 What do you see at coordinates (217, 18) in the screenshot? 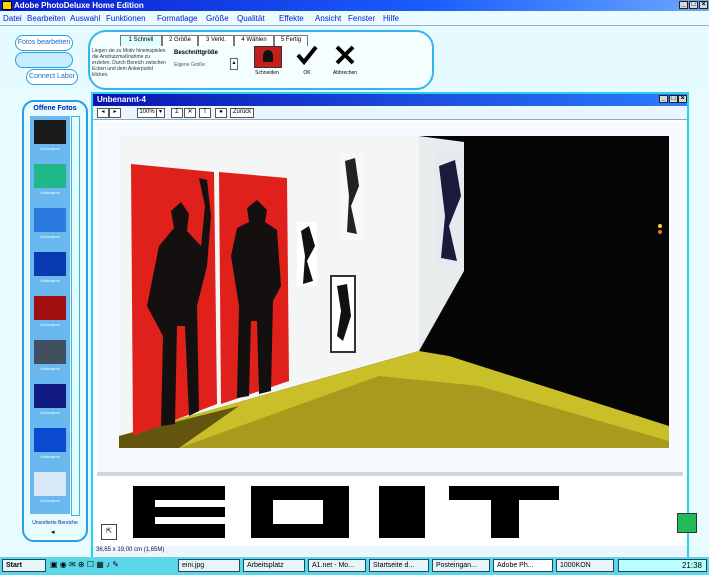
I see `menu-groesse: Größe` at bounding box center [217, 18].